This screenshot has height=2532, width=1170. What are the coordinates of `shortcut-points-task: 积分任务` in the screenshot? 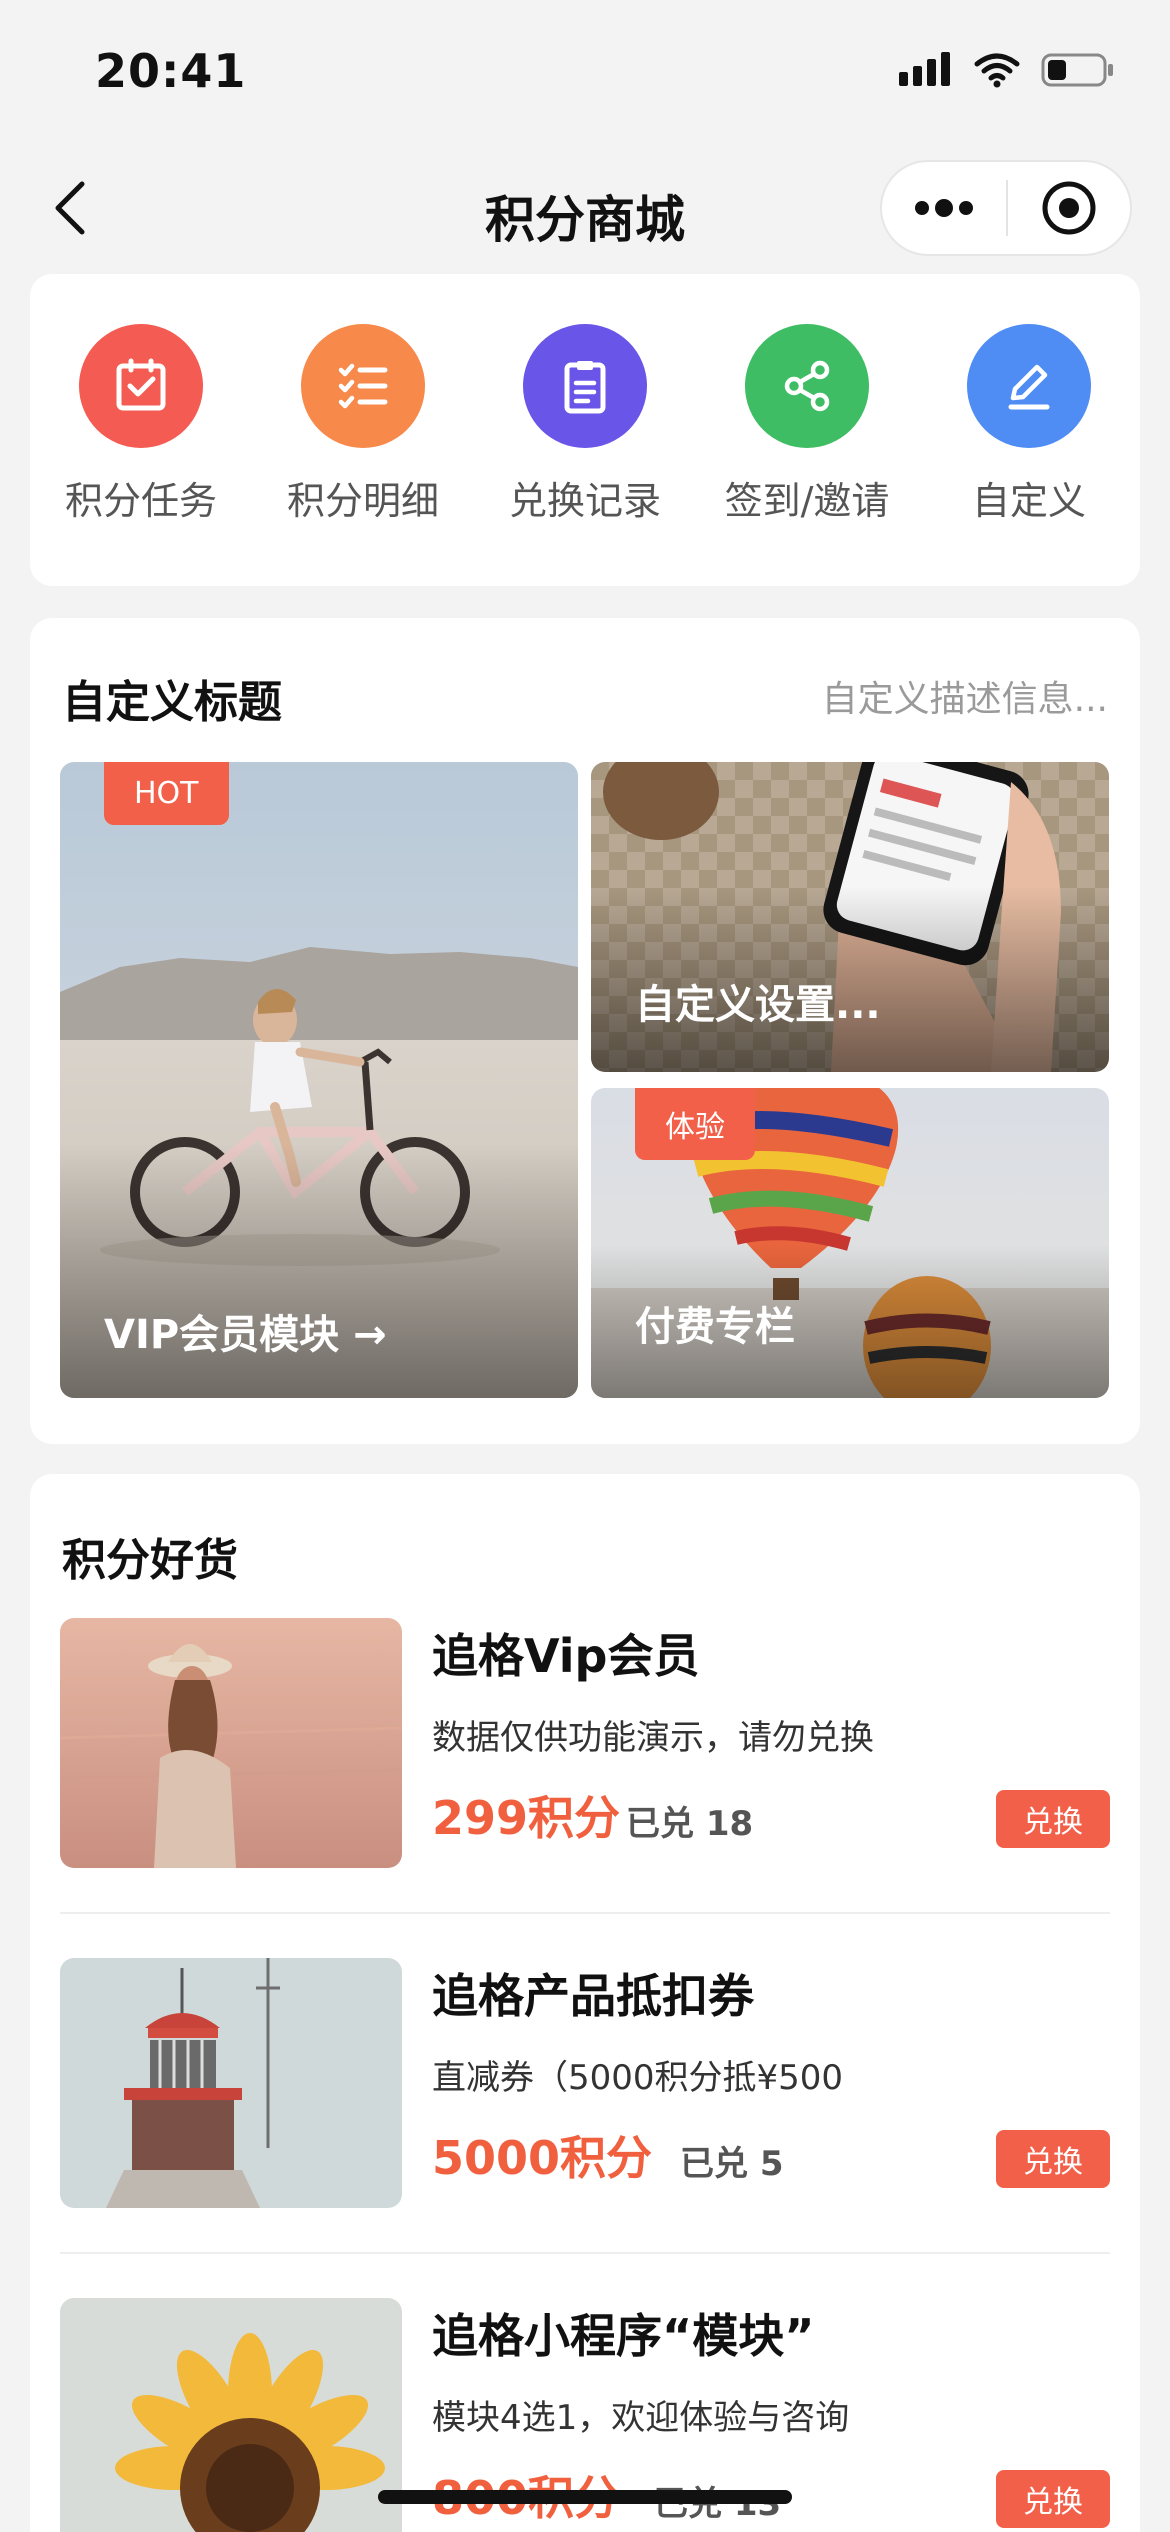 It's located at (141, 424).